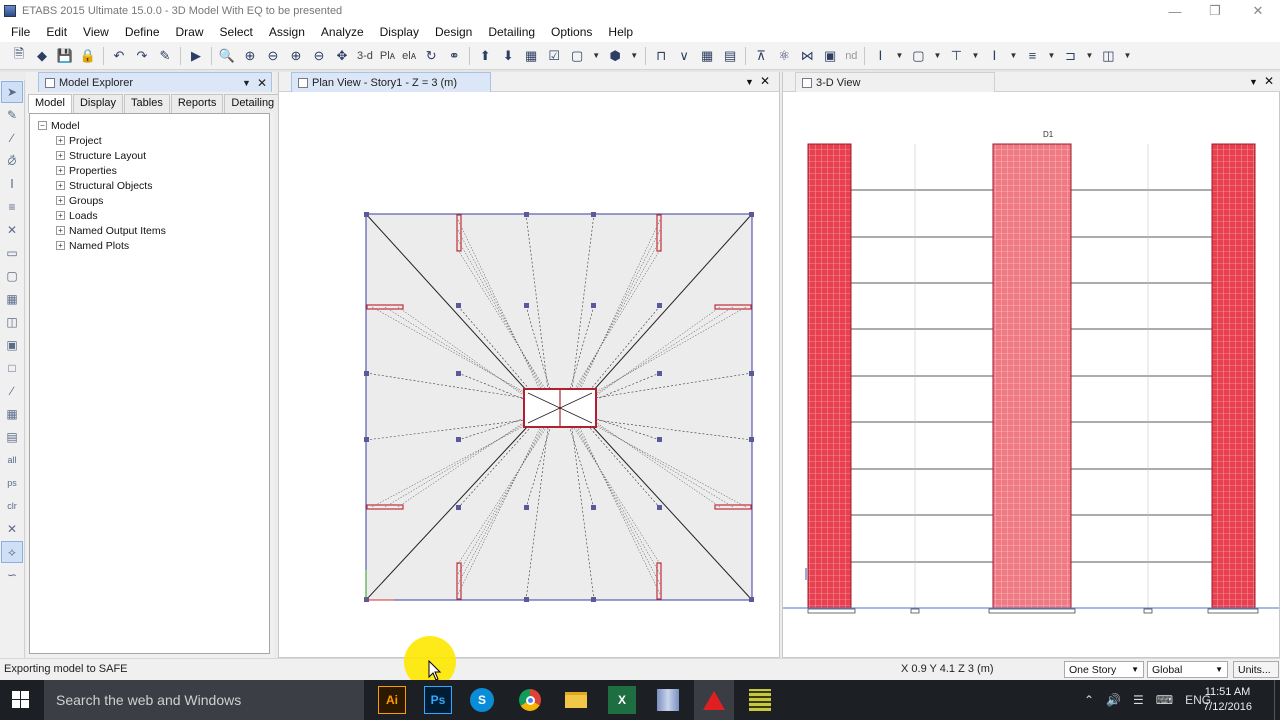  What do you see at coordinates (12, 575) in the screenshot?
I see `snap-intersections-icon: ∽` at bounding box center [12, 575].